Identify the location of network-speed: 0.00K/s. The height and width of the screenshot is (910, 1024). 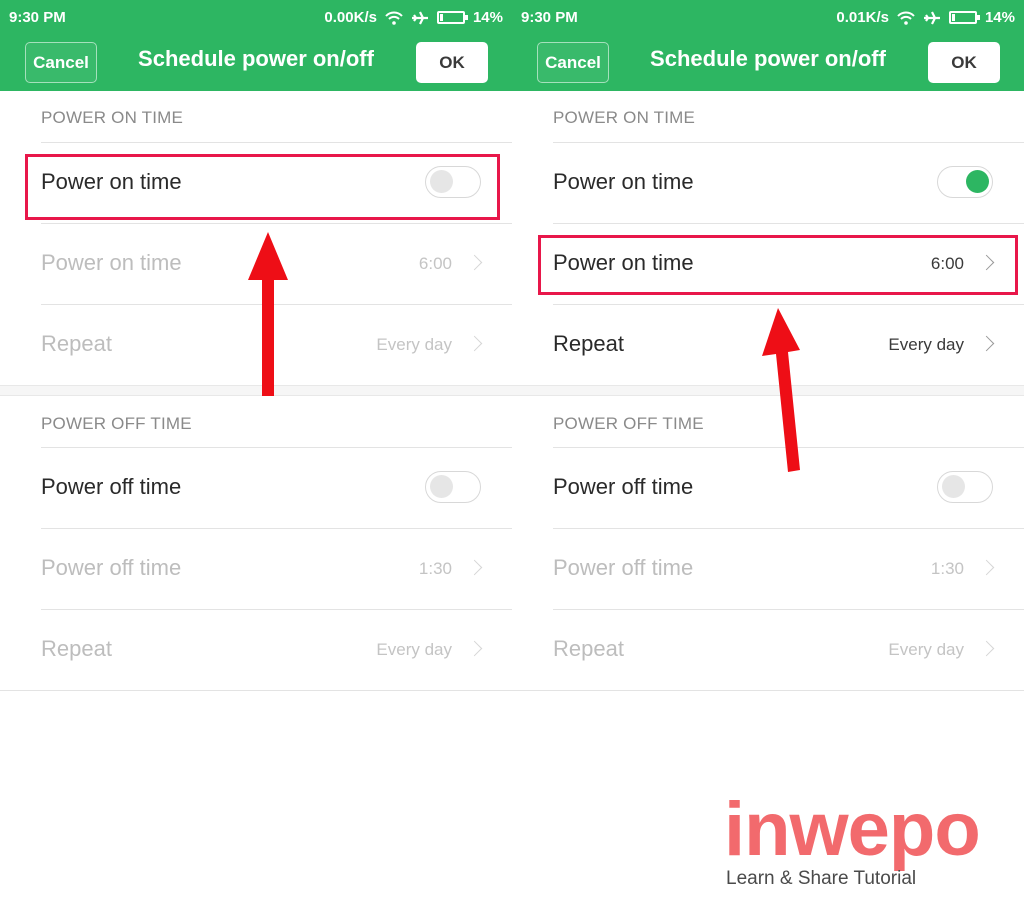
(350, 17).